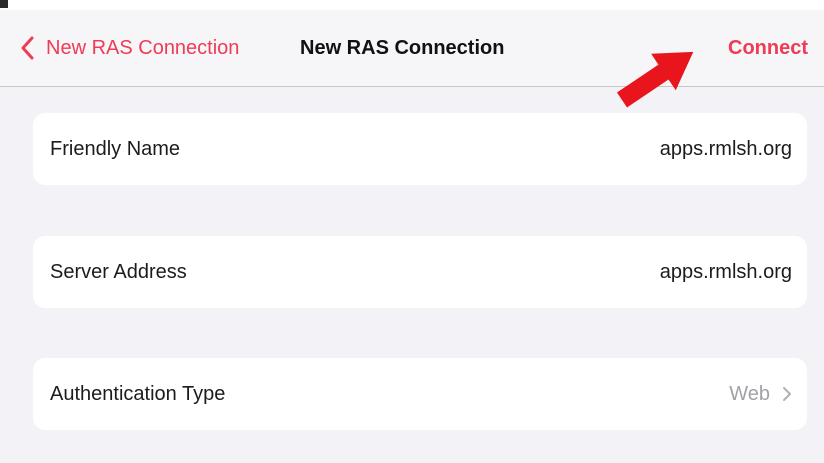  I want to click on back-button: New RAS Connection, so click(129, 48).